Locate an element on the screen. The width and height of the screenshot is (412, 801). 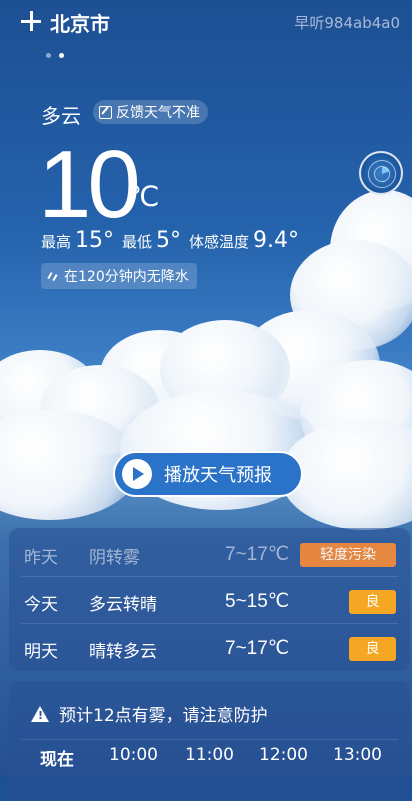
high-low-feels: 最高 15° 最低 5° 体感温度 9.4° is located at coordinates (174, 240).